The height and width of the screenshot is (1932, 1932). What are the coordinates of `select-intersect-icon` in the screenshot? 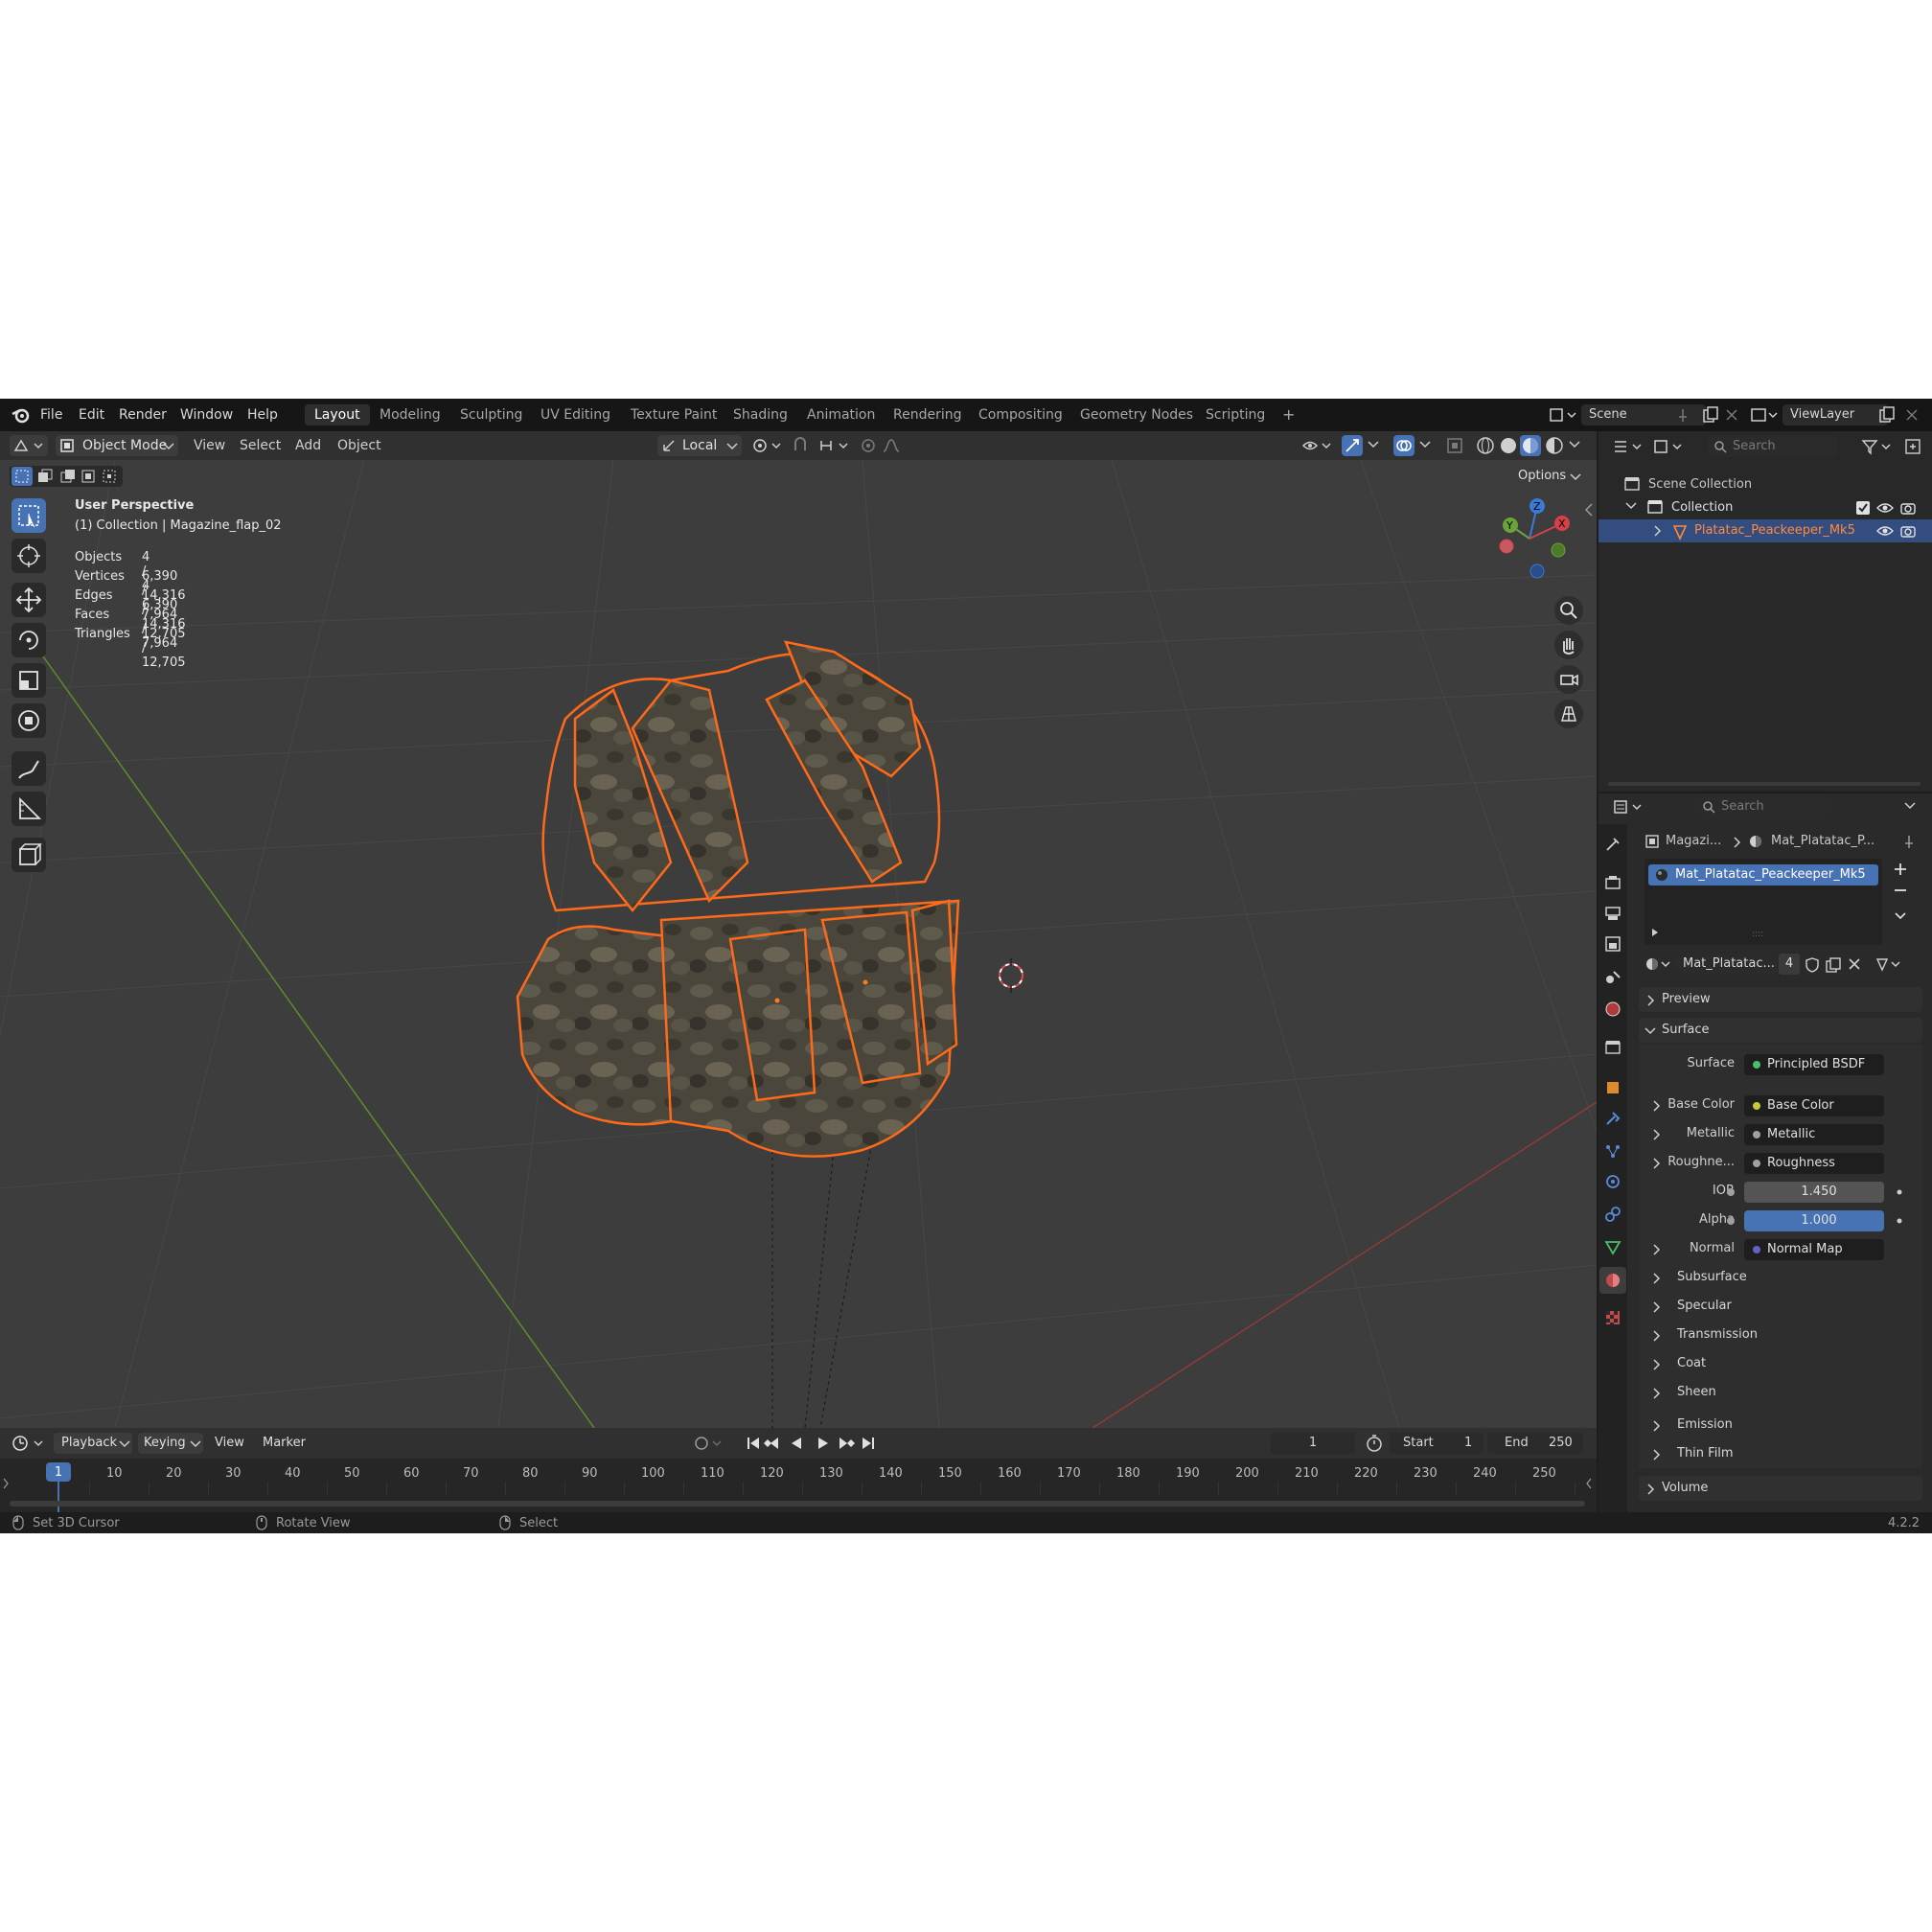 It's located at (110, 476).